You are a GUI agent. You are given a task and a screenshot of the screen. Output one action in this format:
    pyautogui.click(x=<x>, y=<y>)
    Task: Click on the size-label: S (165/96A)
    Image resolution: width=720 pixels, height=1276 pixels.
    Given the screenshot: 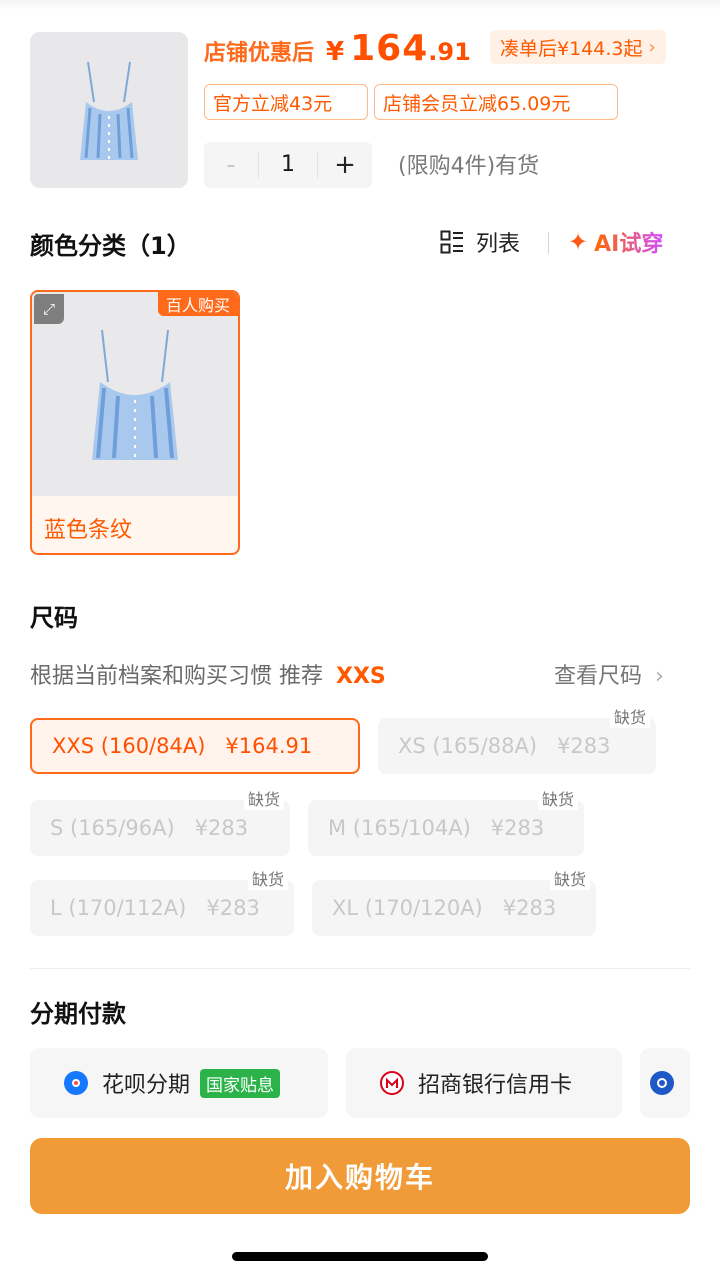 What is the action you would take?
    pyautogui.click(x=112, y=828)
    